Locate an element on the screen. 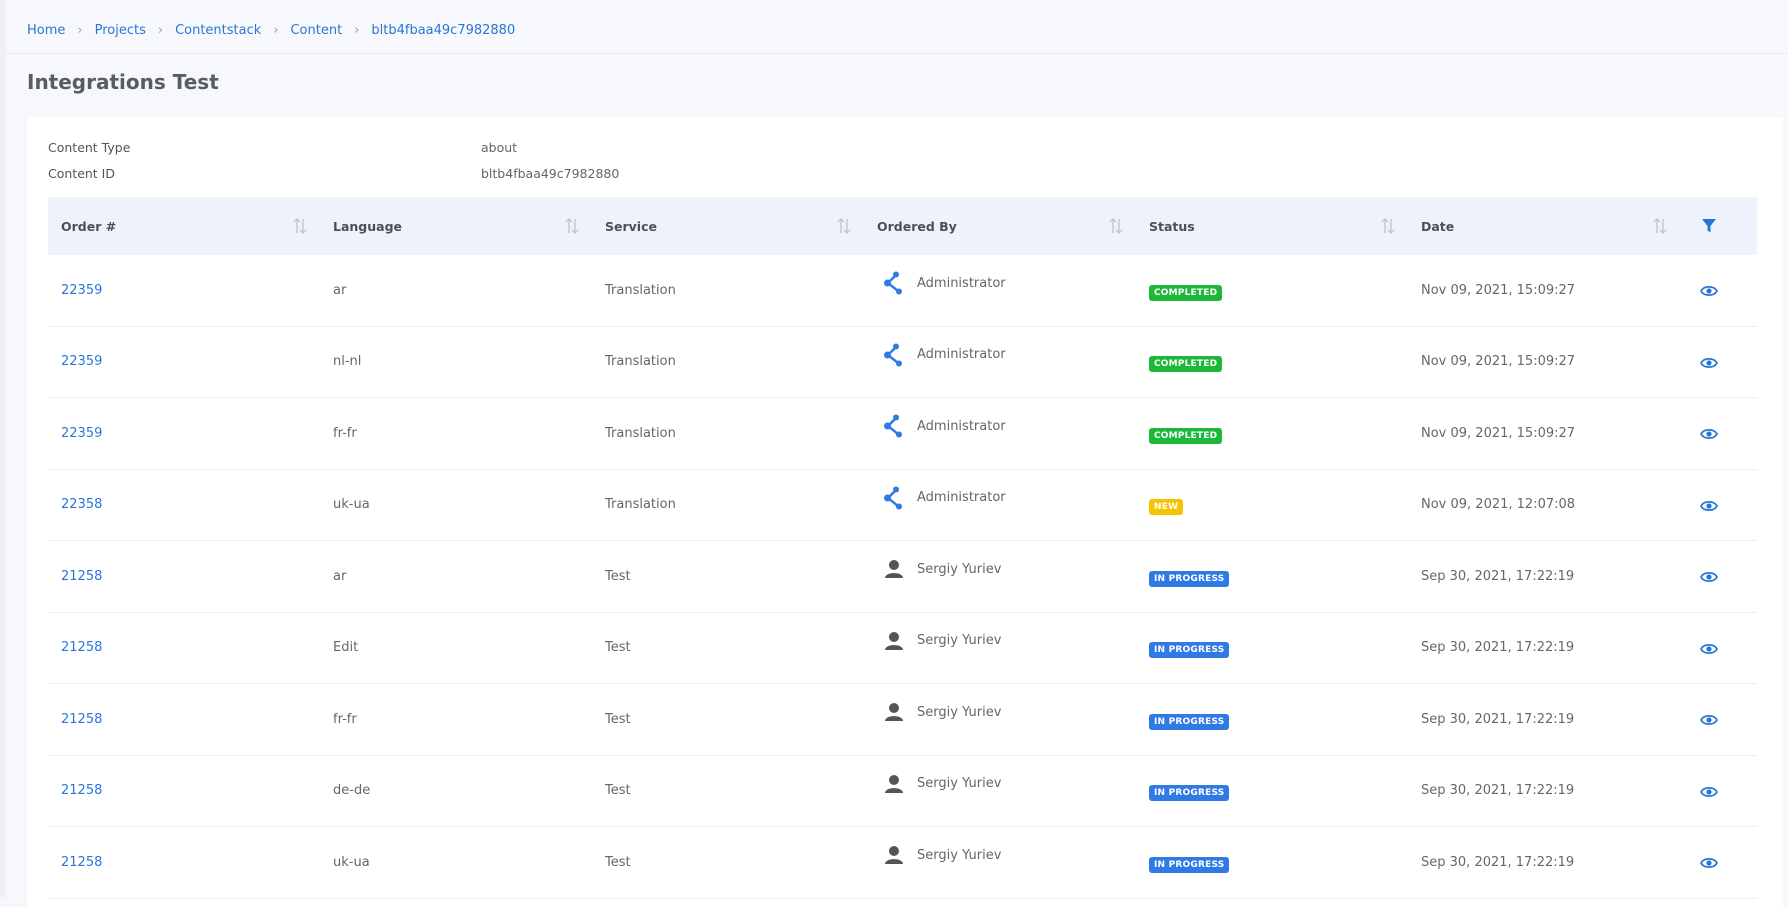 The width and height of the screenshot is (1788, 907). column-date-label: Date is located at coordinates (1438, 226).